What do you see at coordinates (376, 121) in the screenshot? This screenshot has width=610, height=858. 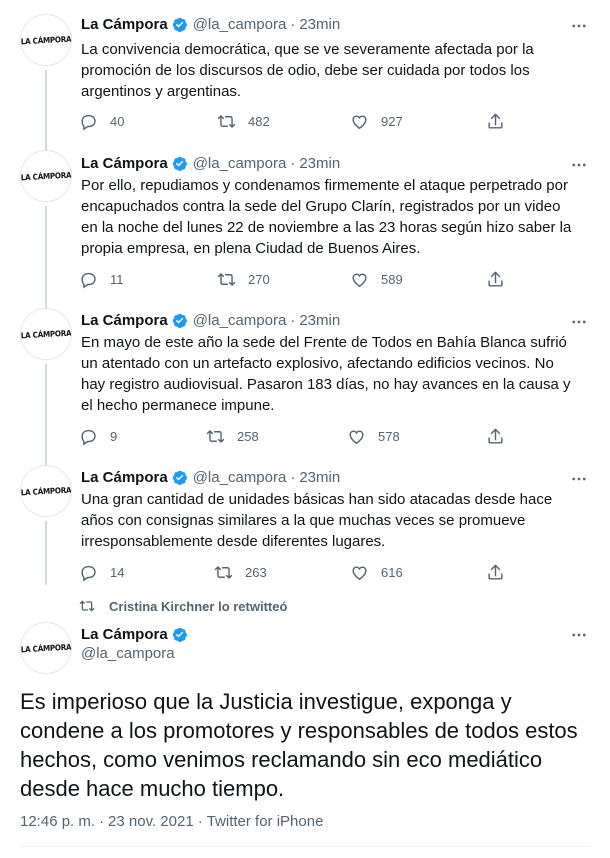 I see `like-button: 927` at bounding box center [376, 121].